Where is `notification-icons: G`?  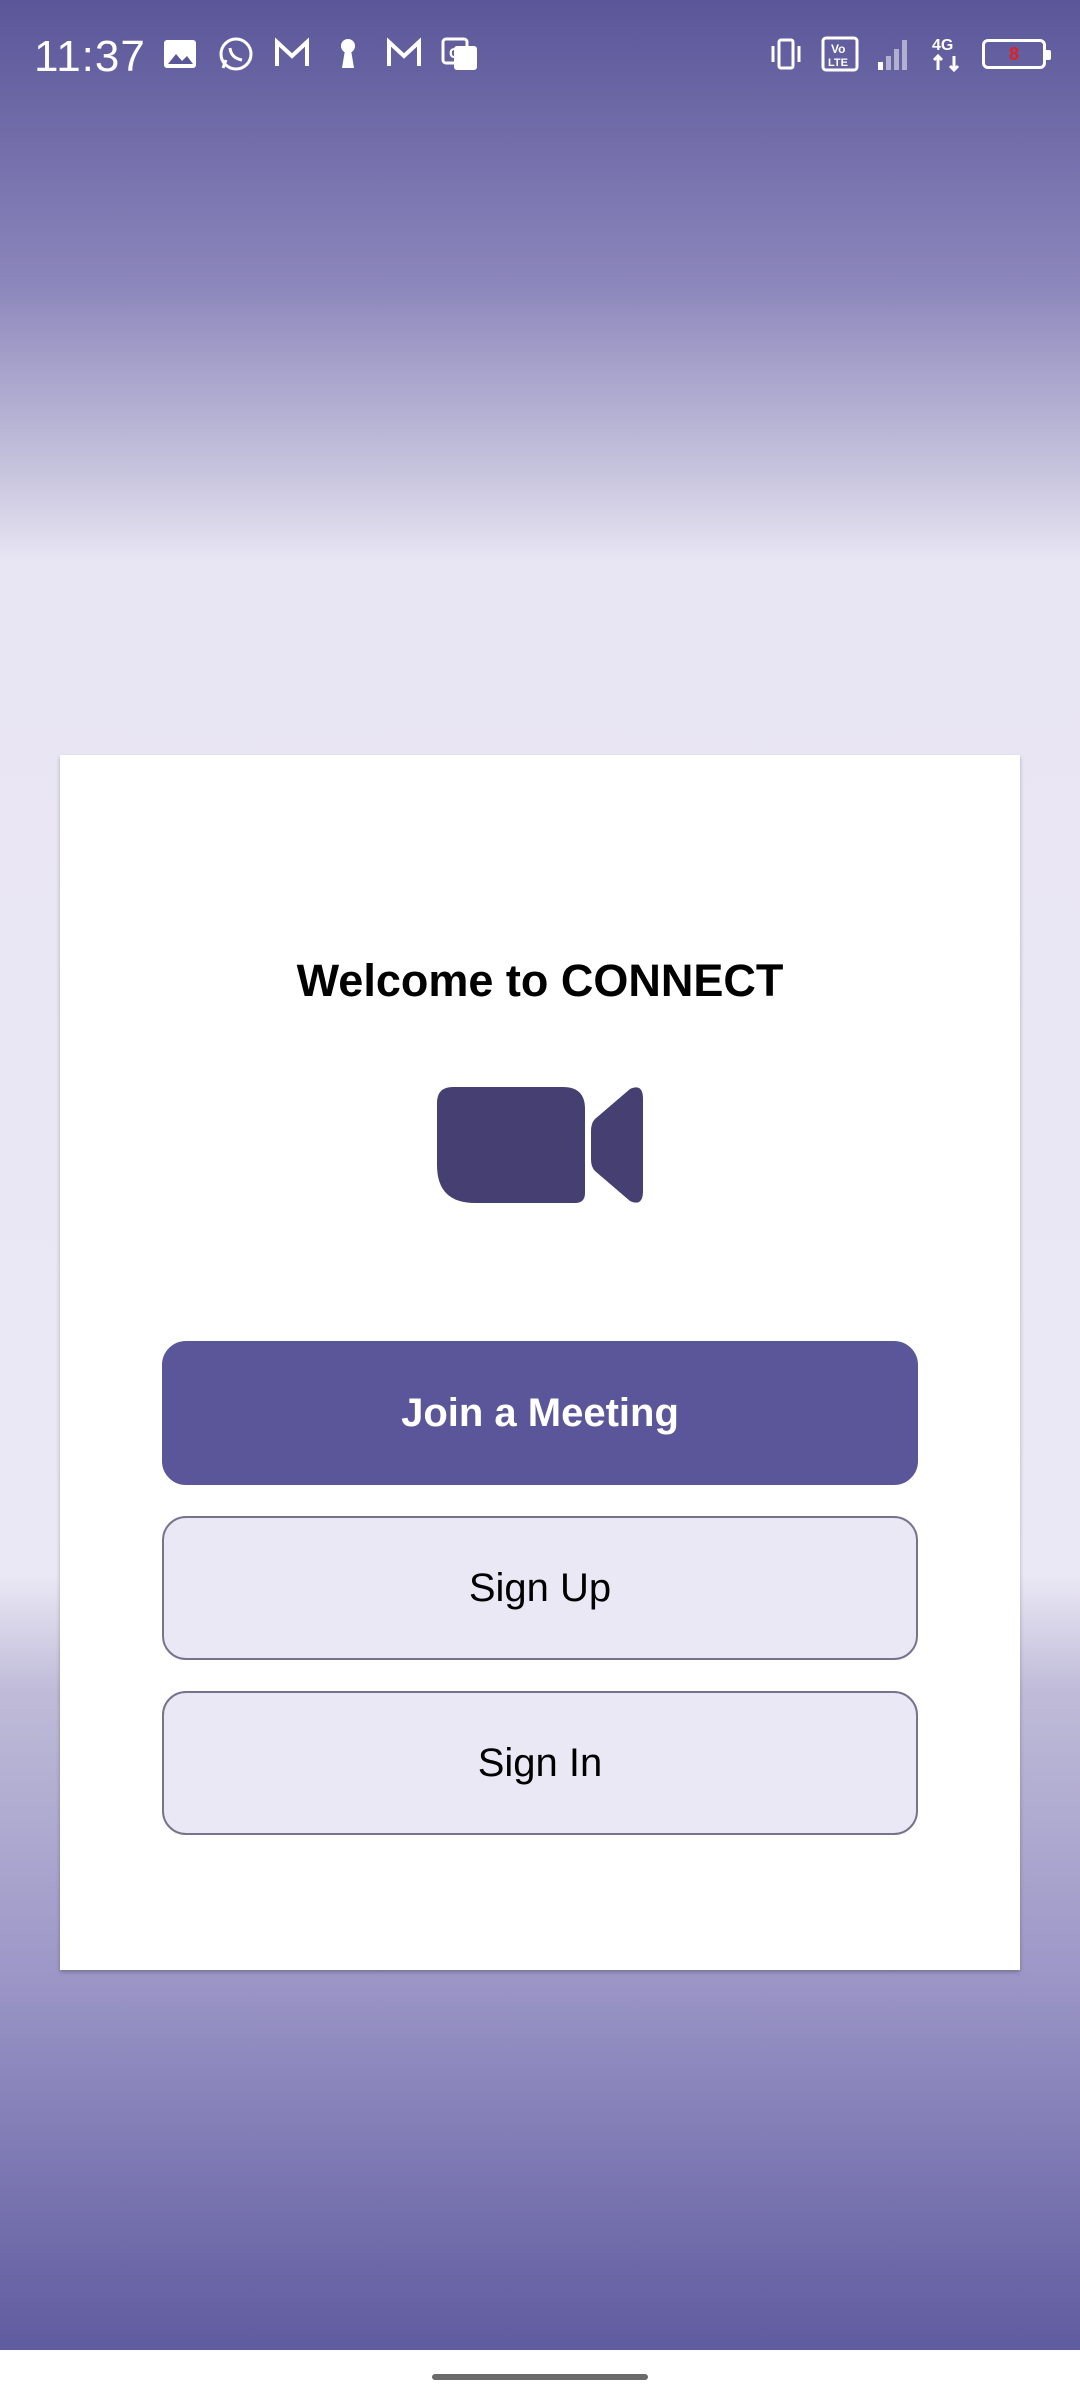 notification-icons: G is located at coordinates (320, 54).